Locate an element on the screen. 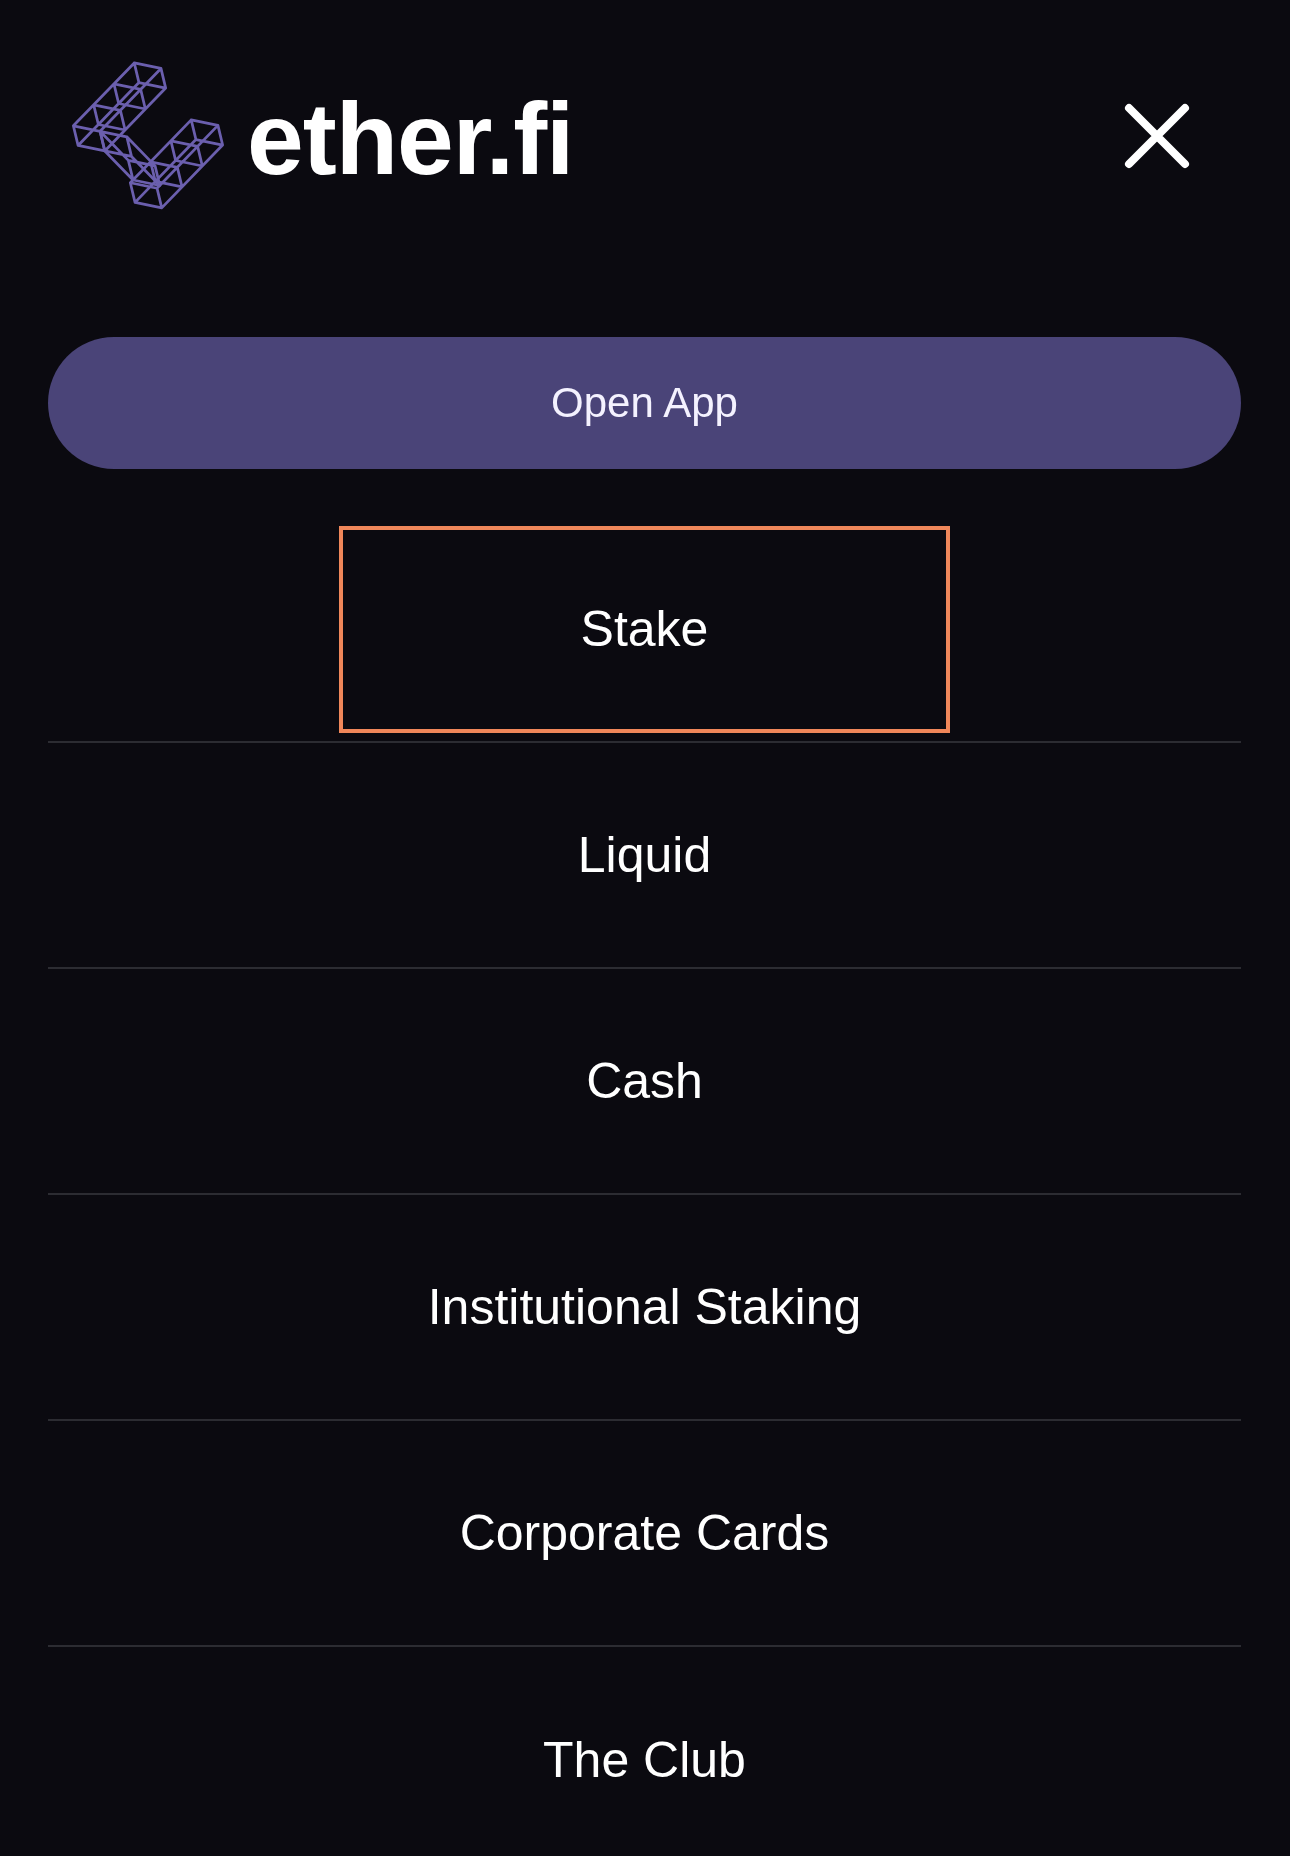 This screenshot has height=1856, width=1290. close-icon is located at coordinates (1157, 136).